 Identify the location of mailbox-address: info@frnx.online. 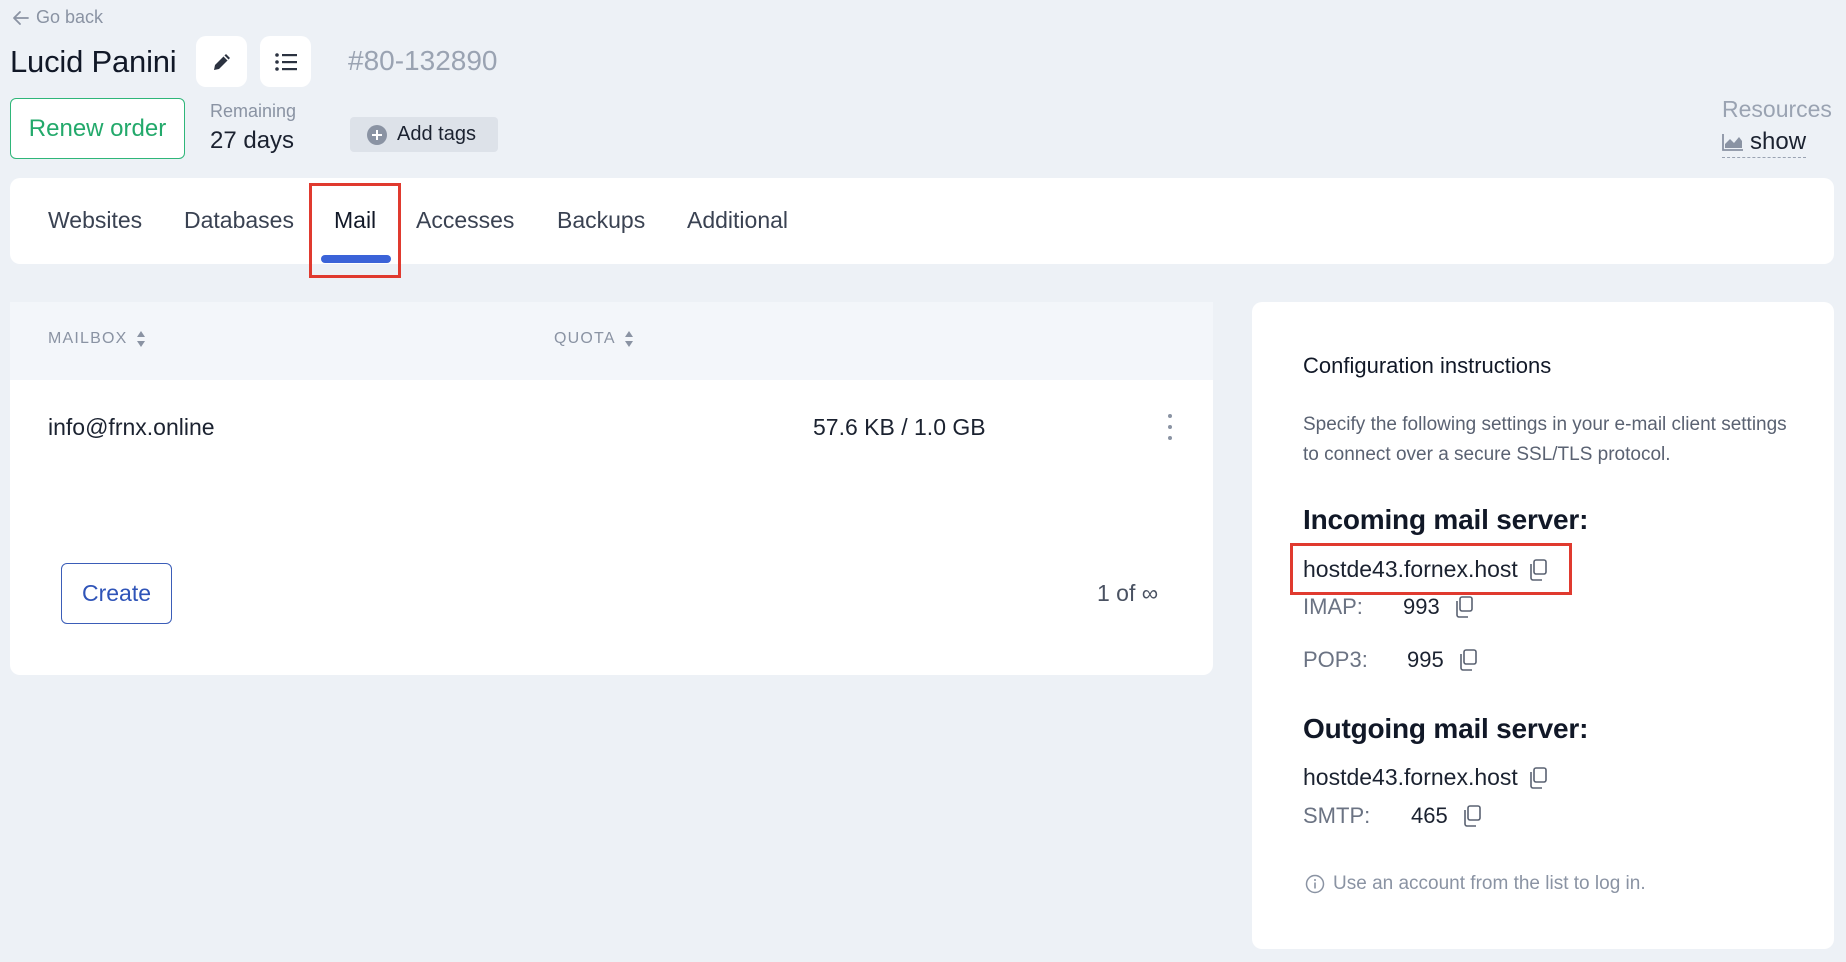
(131, 427).